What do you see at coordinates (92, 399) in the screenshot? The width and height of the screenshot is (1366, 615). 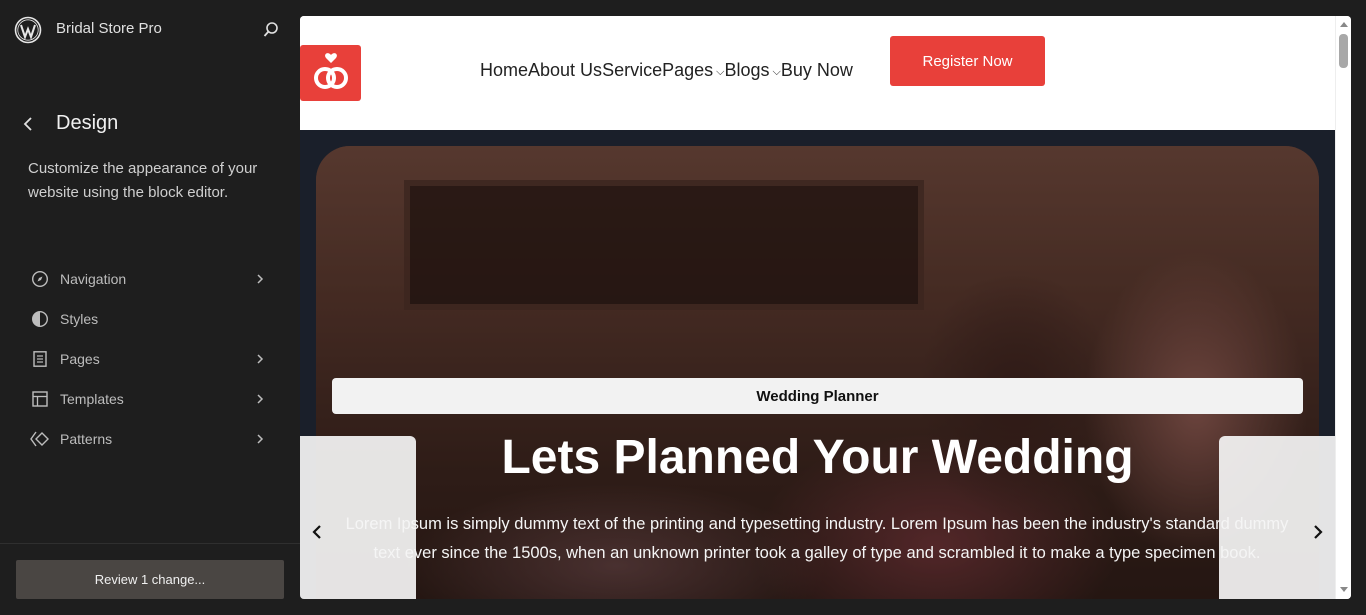 I see `nav-item-label: Templates` at bounding box center [92, 399].